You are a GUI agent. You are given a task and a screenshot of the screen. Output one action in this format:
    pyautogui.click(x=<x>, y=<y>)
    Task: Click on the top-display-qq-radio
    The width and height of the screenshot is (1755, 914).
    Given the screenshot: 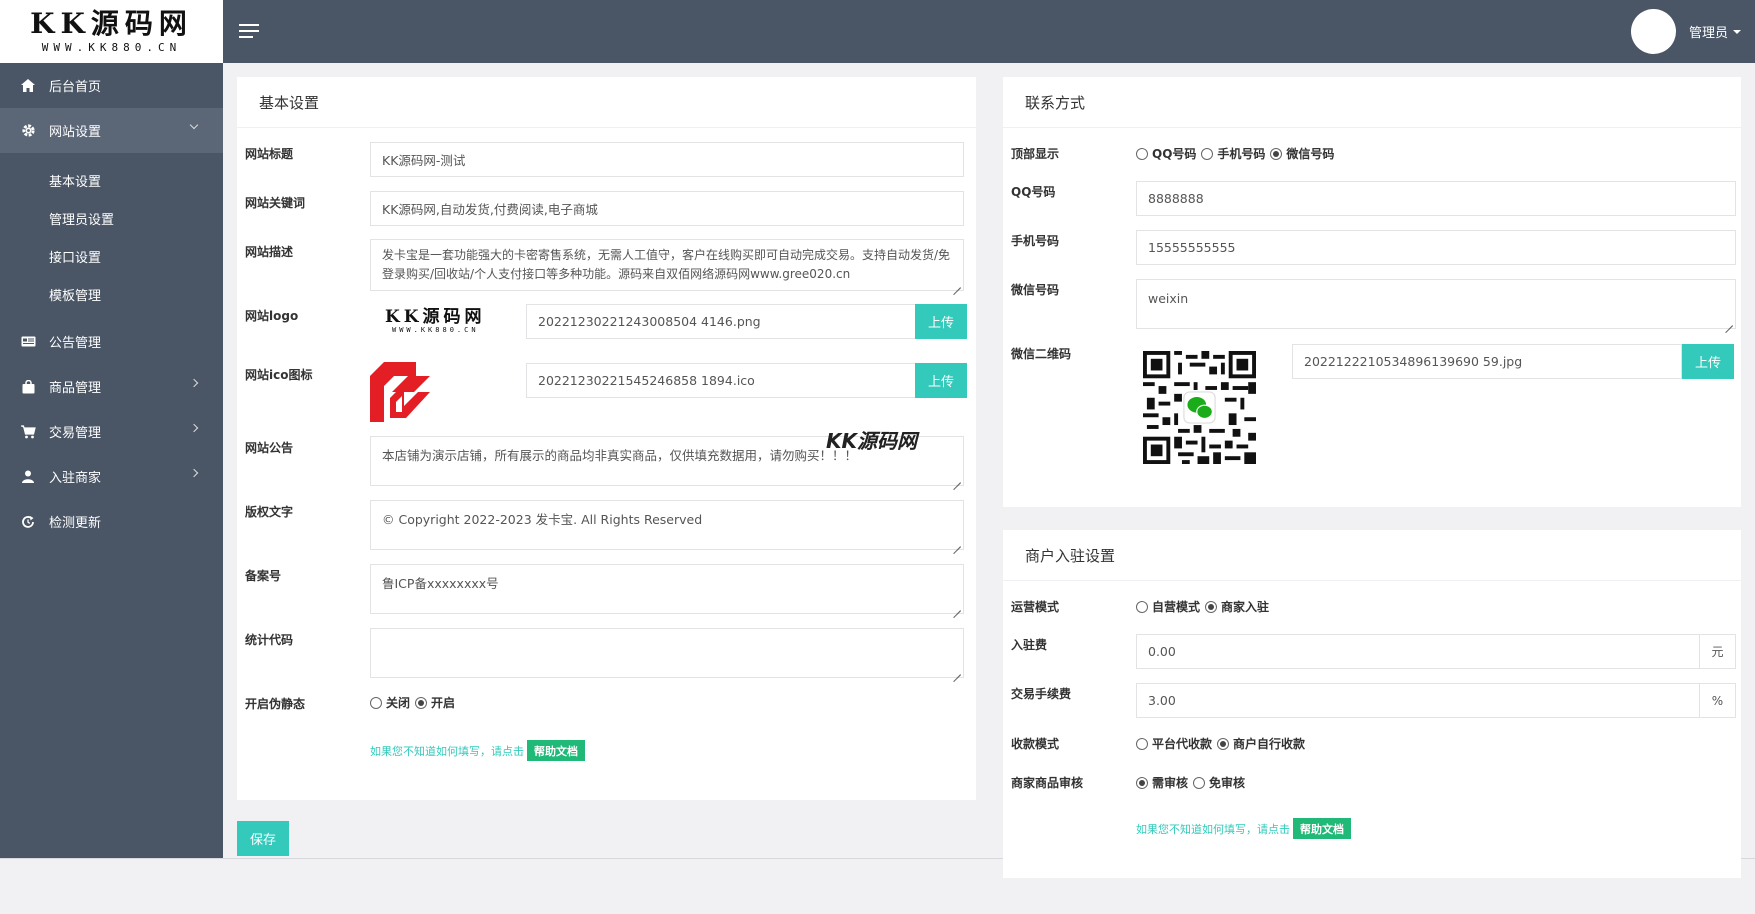 What is the action you would take?
    pyautogui.click(x=1142, y=153)
    